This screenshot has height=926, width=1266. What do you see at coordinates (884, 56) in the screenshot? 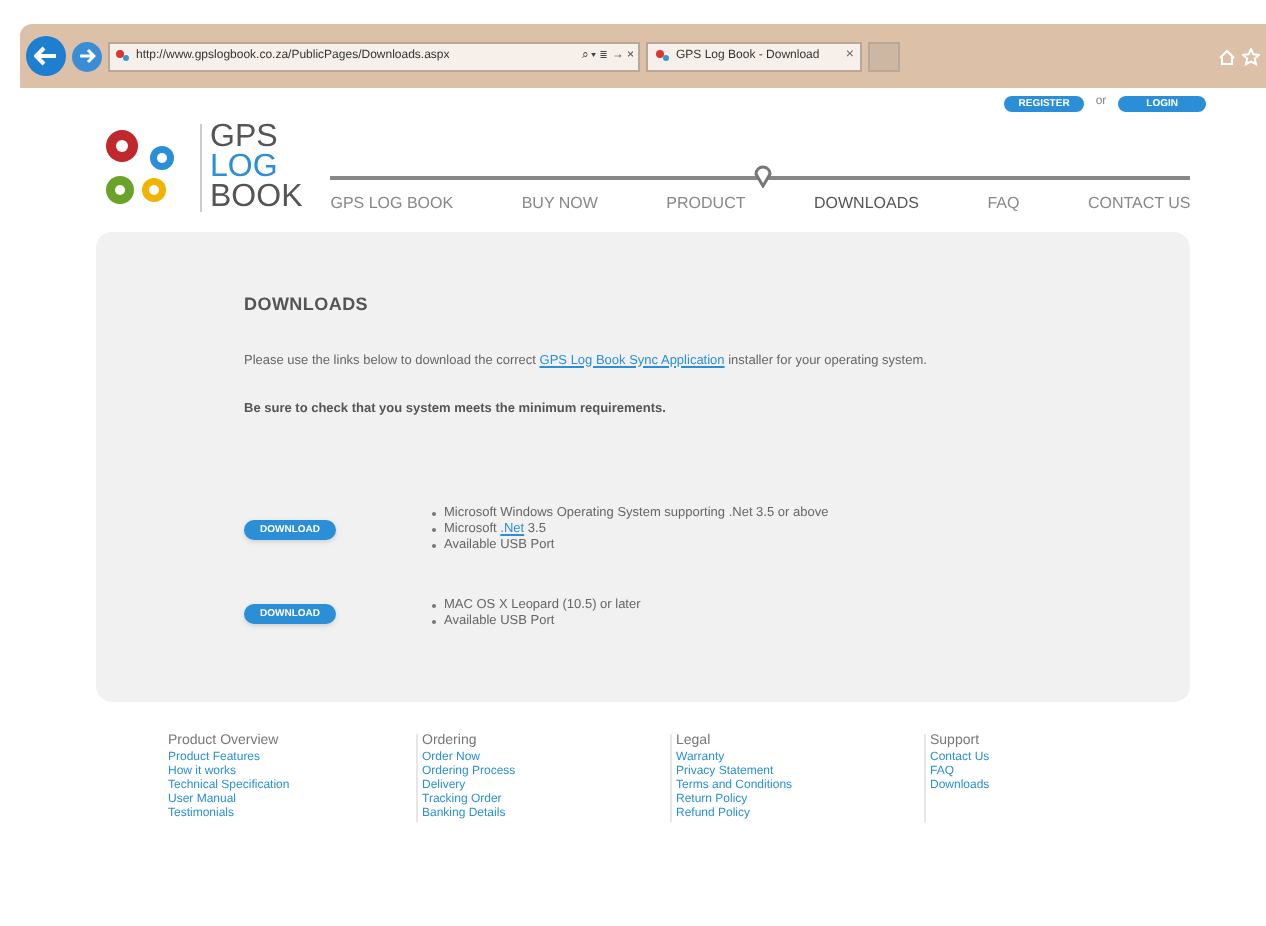
I see `new-tab-button` at bounding box center [884, 56].